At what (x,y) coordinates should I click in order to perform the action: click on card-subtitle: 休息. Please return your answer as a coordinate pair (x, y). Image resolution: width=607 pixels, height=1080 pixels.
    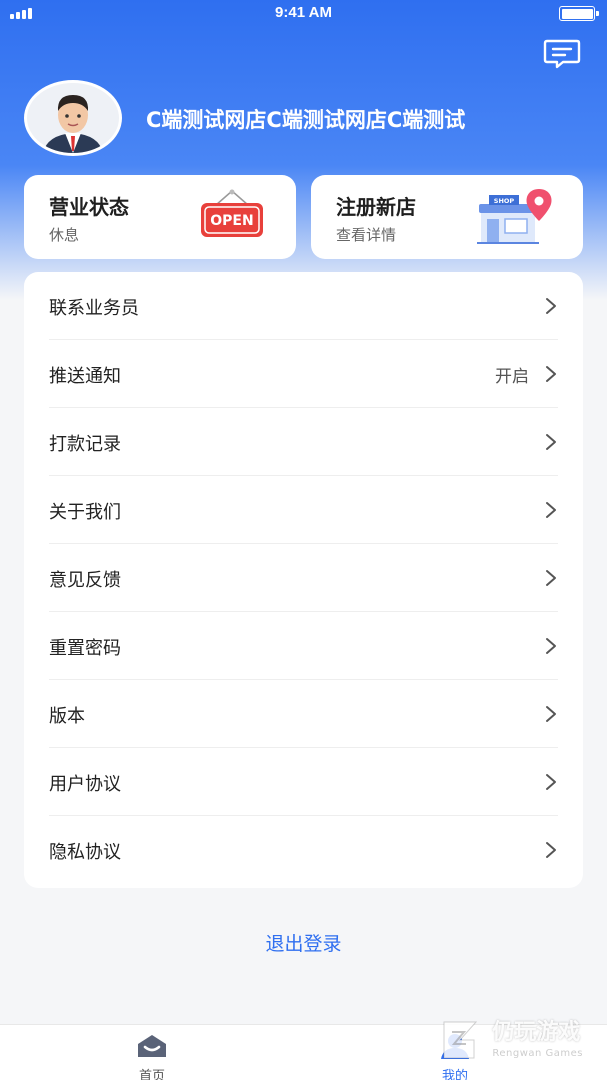
    Looking at the image, I should click on (64, 235).